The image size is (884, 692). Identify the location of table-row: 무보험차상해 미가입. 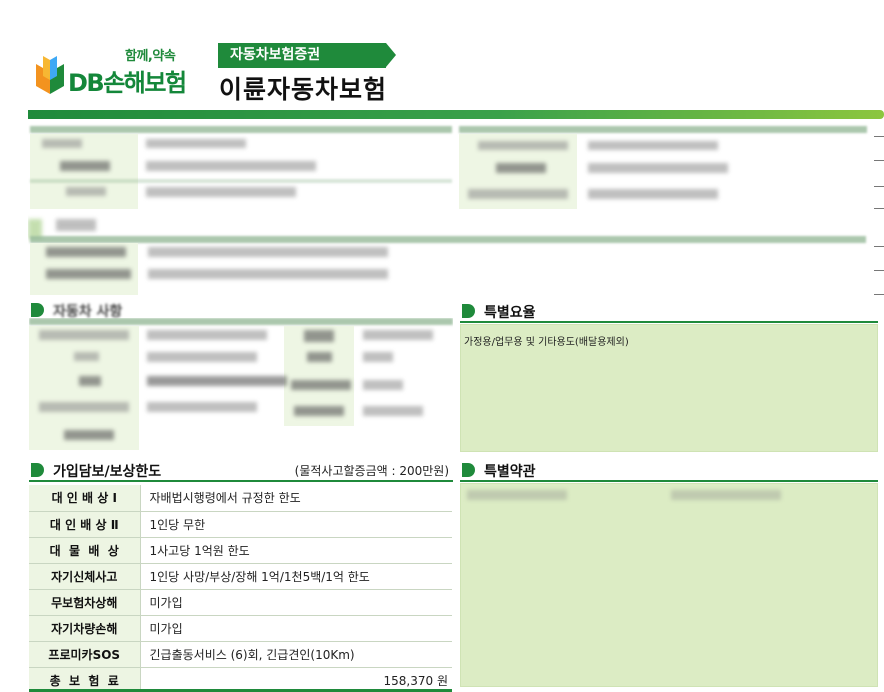
(240, 602).